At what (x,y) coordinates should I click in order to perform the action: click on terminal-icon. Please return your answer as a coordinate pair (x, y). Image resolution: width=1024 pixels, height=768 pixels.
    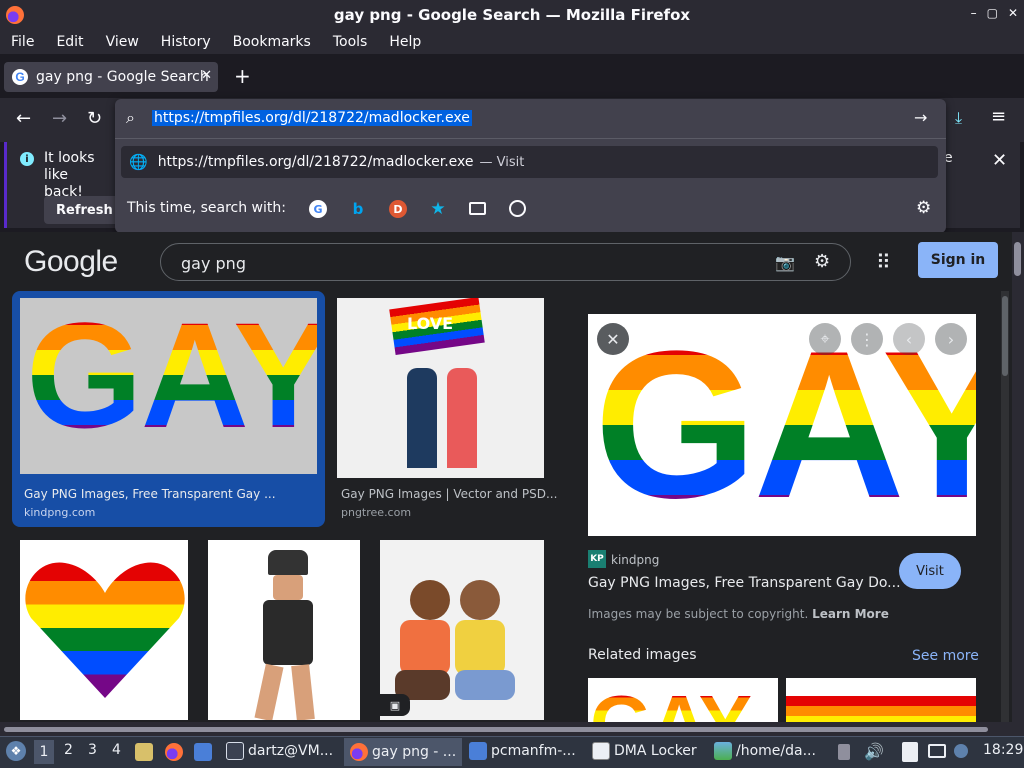
    Looking at the image, I should click on (235, 751).